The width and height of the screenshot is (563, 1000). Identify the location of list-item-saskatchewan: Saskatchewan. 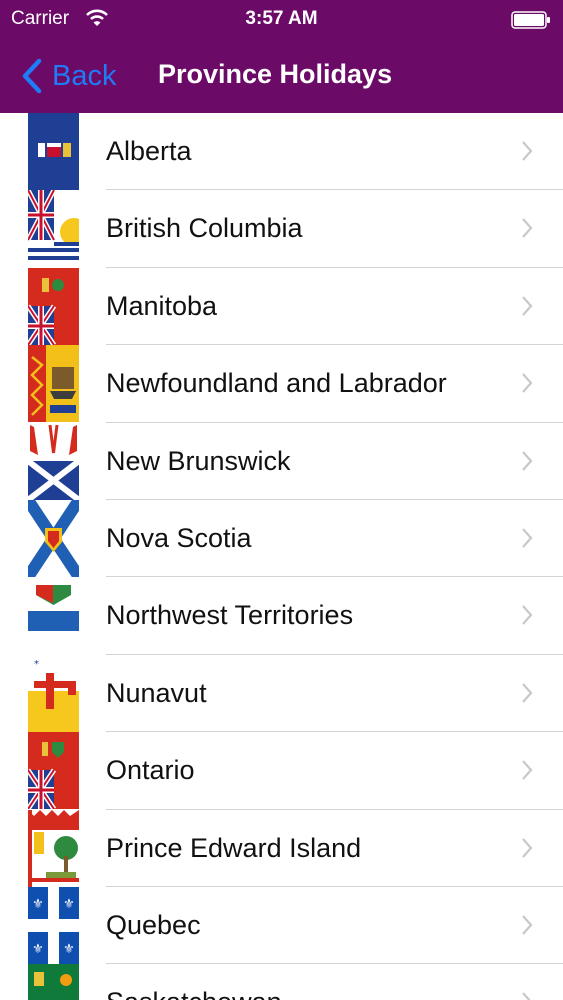
(281, 982).